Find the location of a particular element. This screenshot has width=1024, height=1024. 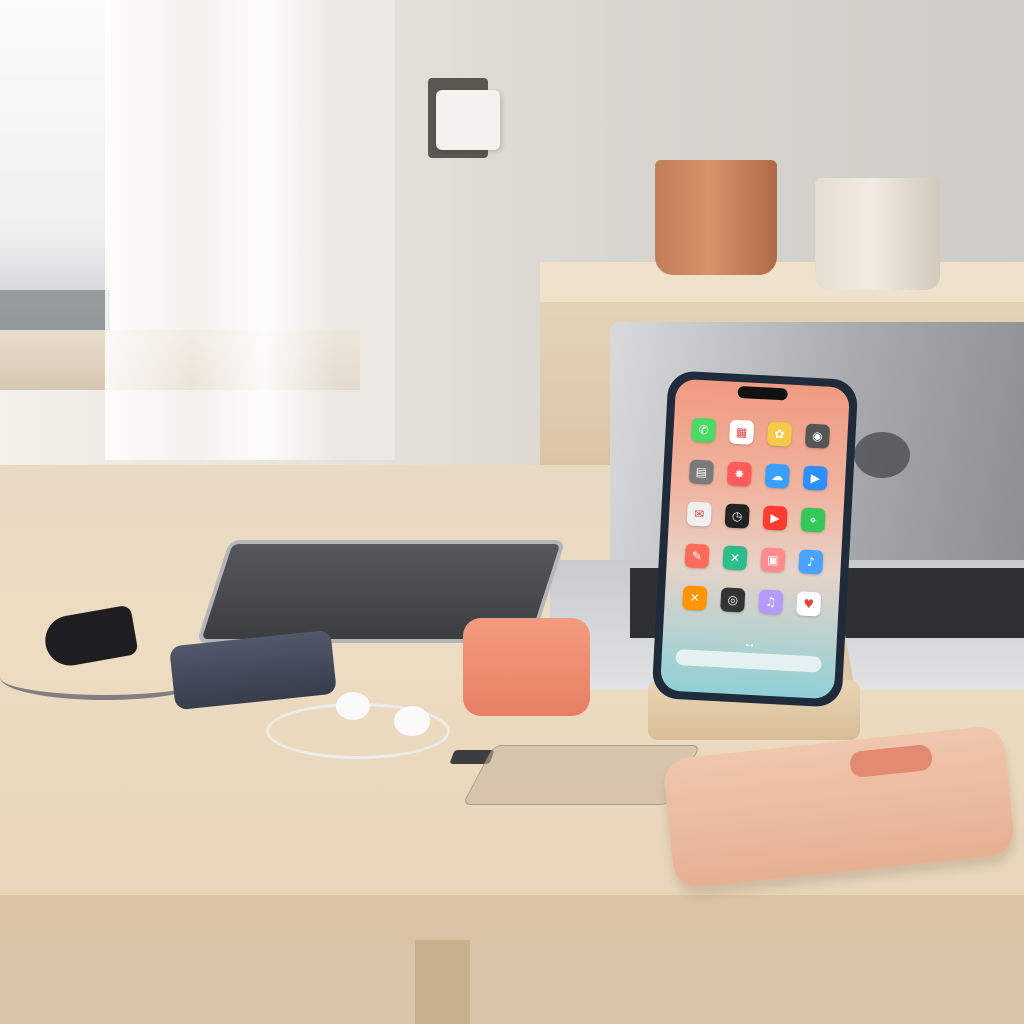

plant-pot-cream is located at coordinates (877, 234).